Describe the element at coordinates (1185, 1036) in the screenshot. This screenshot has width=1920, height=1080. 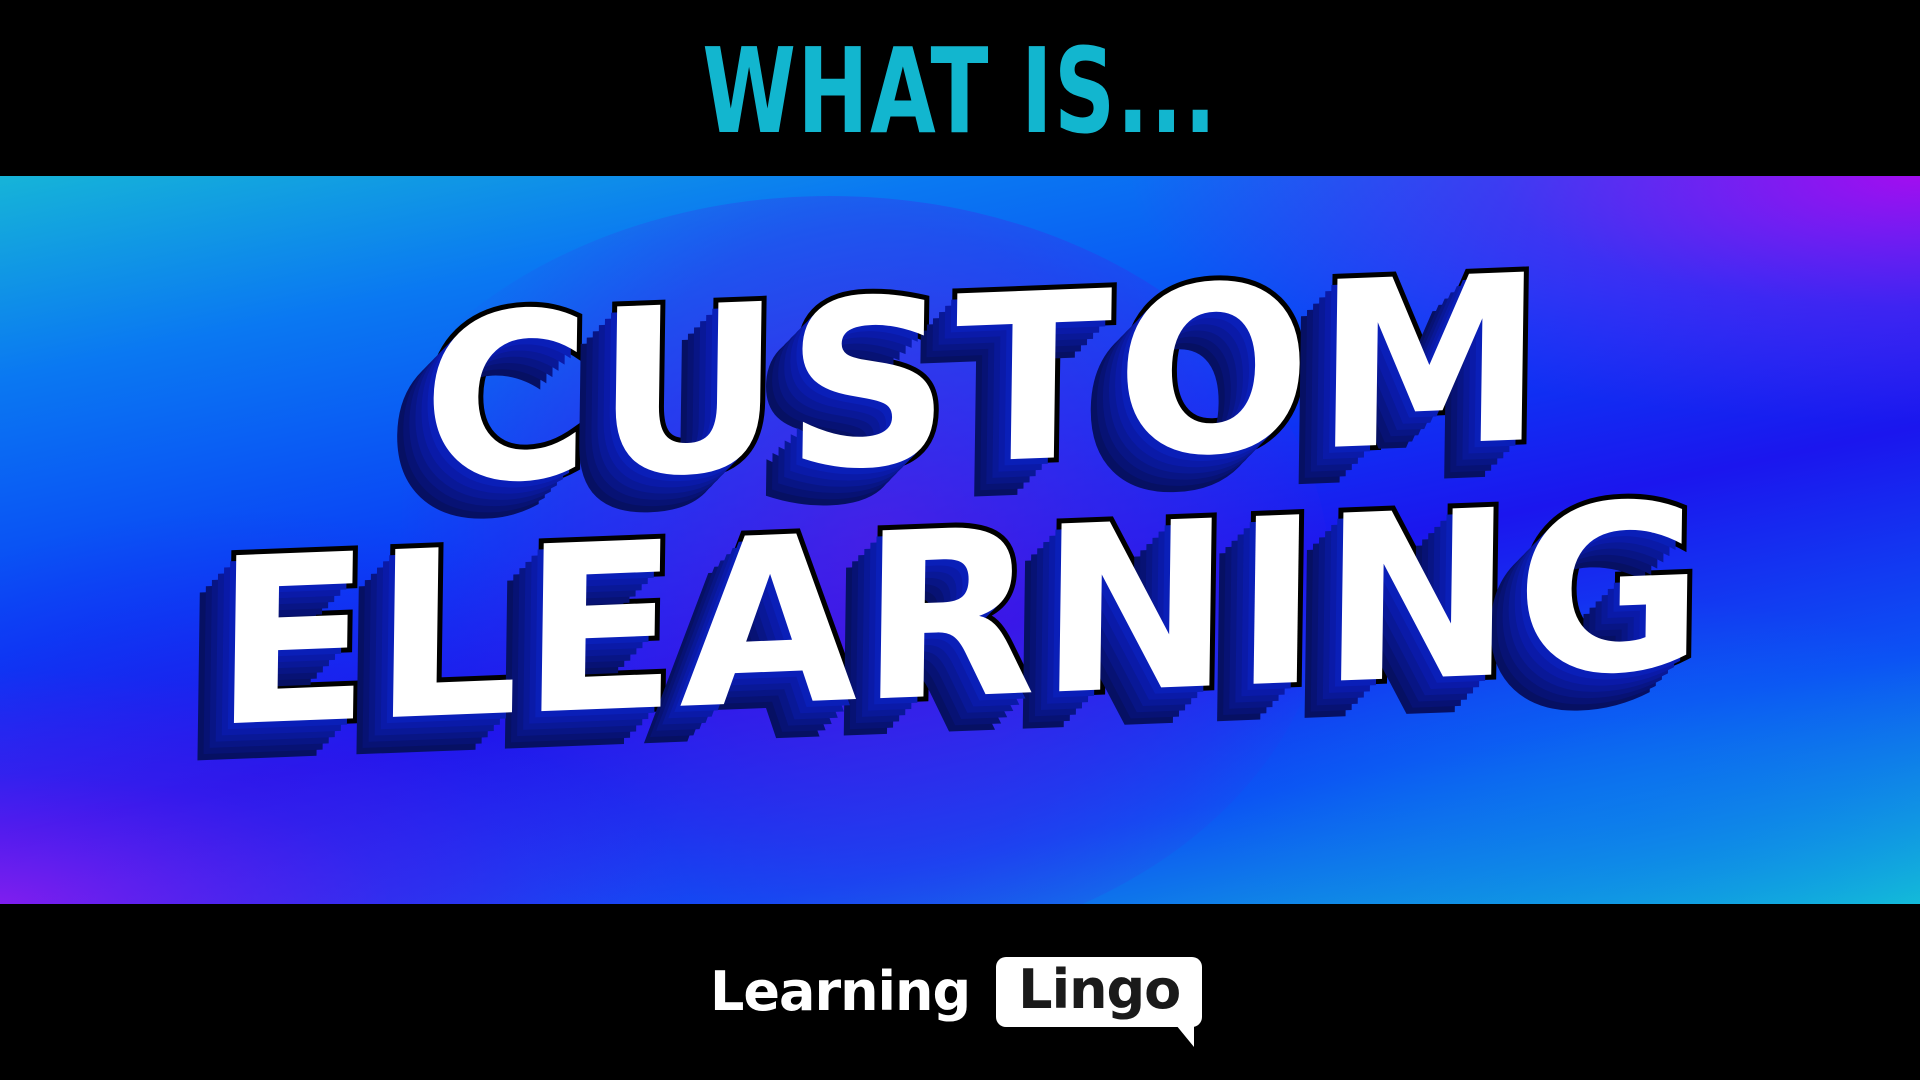
I see `speech-bubble-tail` at that location.